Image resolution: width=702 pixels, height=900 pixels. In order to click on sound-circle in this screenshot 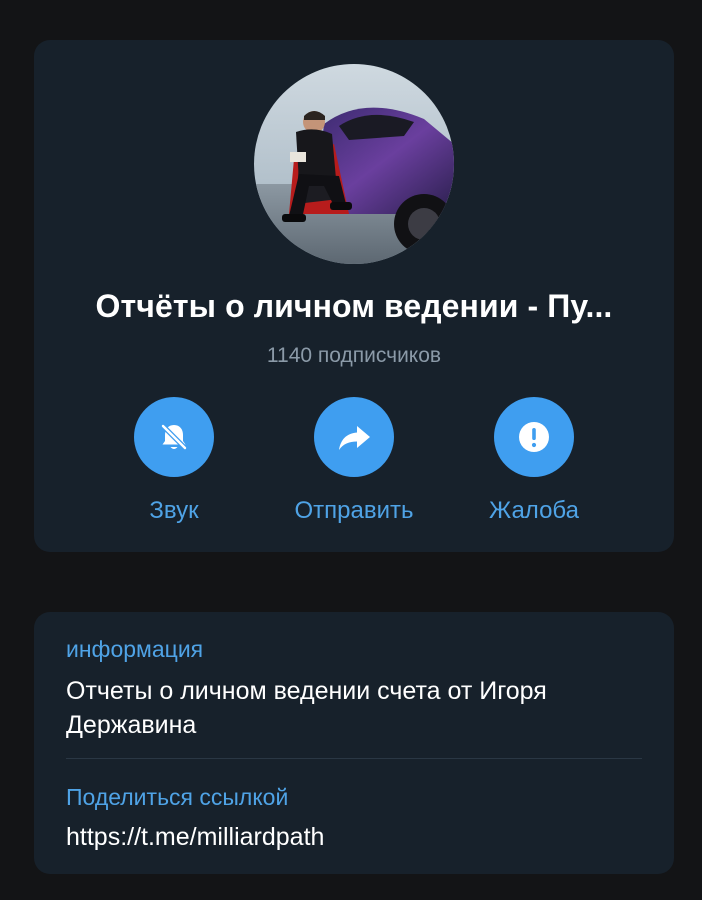, I will do `click(174, 437)`.